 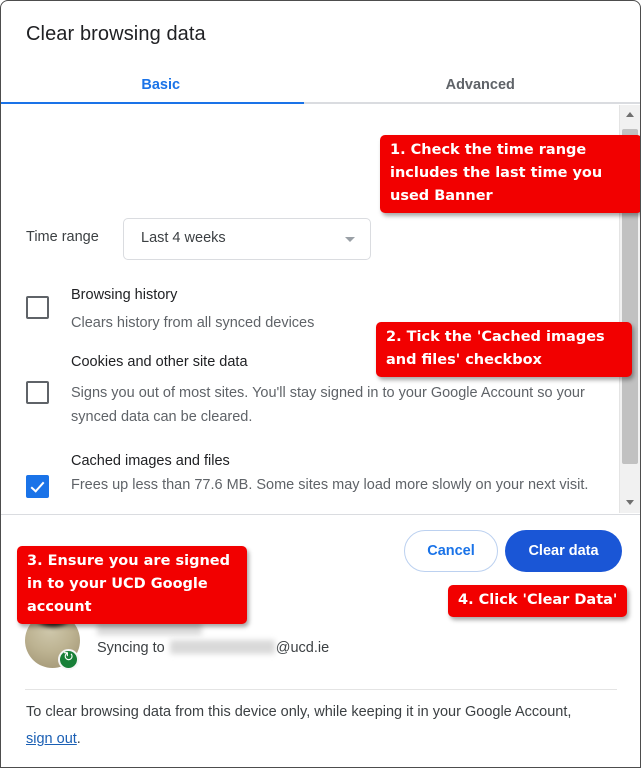 What do you see at coordinates (563, 551) in the screenshot?
I see `clear-data-button: Clear data` at bounding box center [563, 551].